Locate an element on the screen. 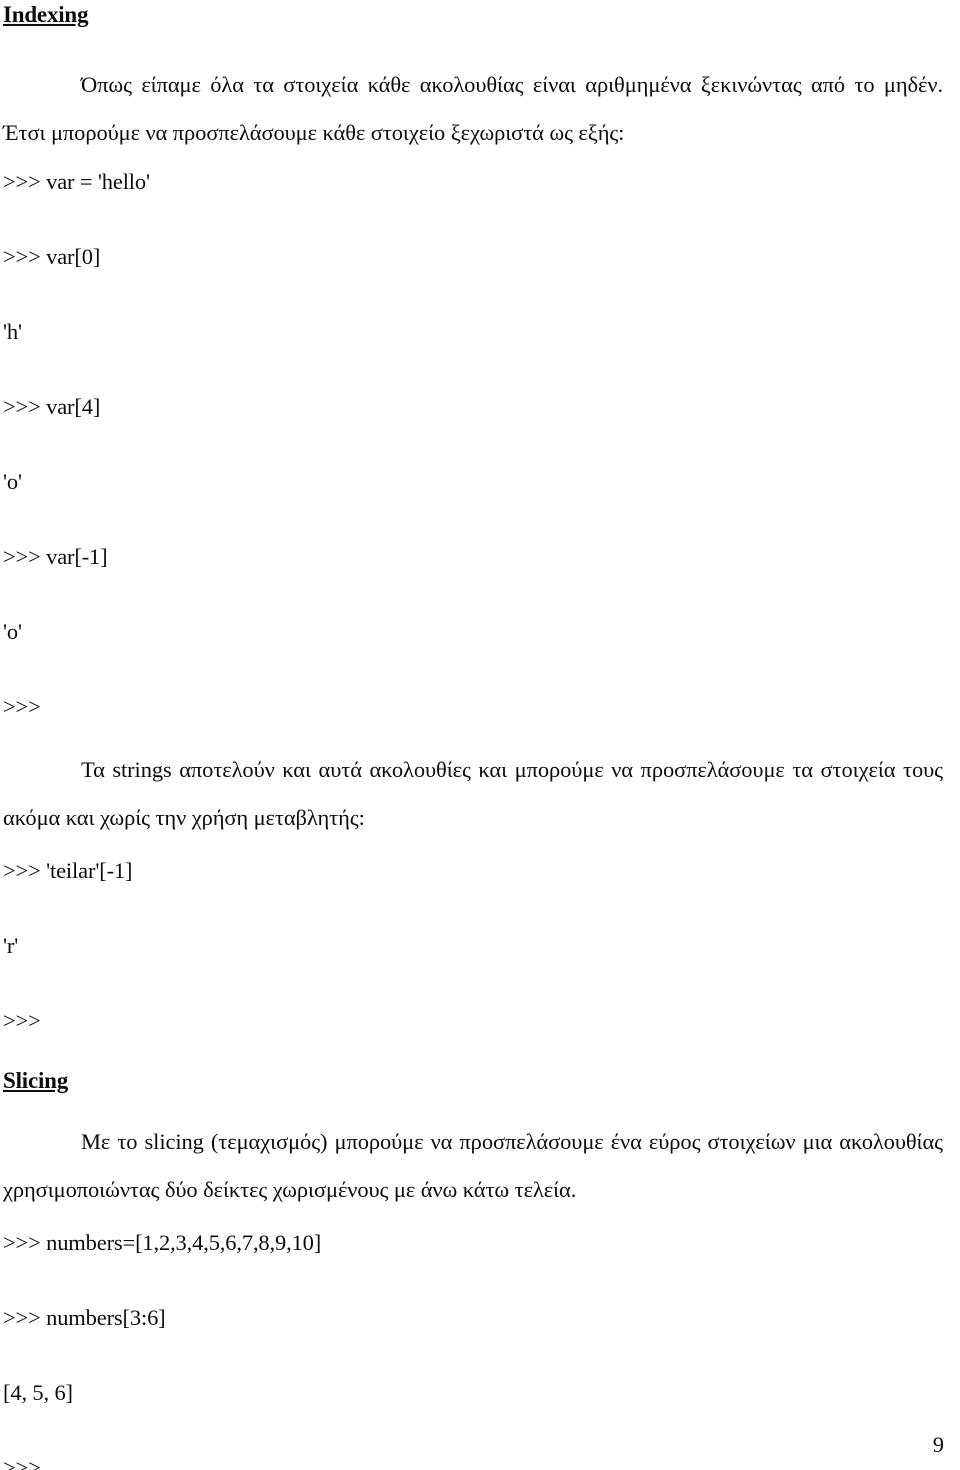 The width and height of the screenshot is (960, 1470). code-line: >>> var[0] is located at coordinates (52, 256).